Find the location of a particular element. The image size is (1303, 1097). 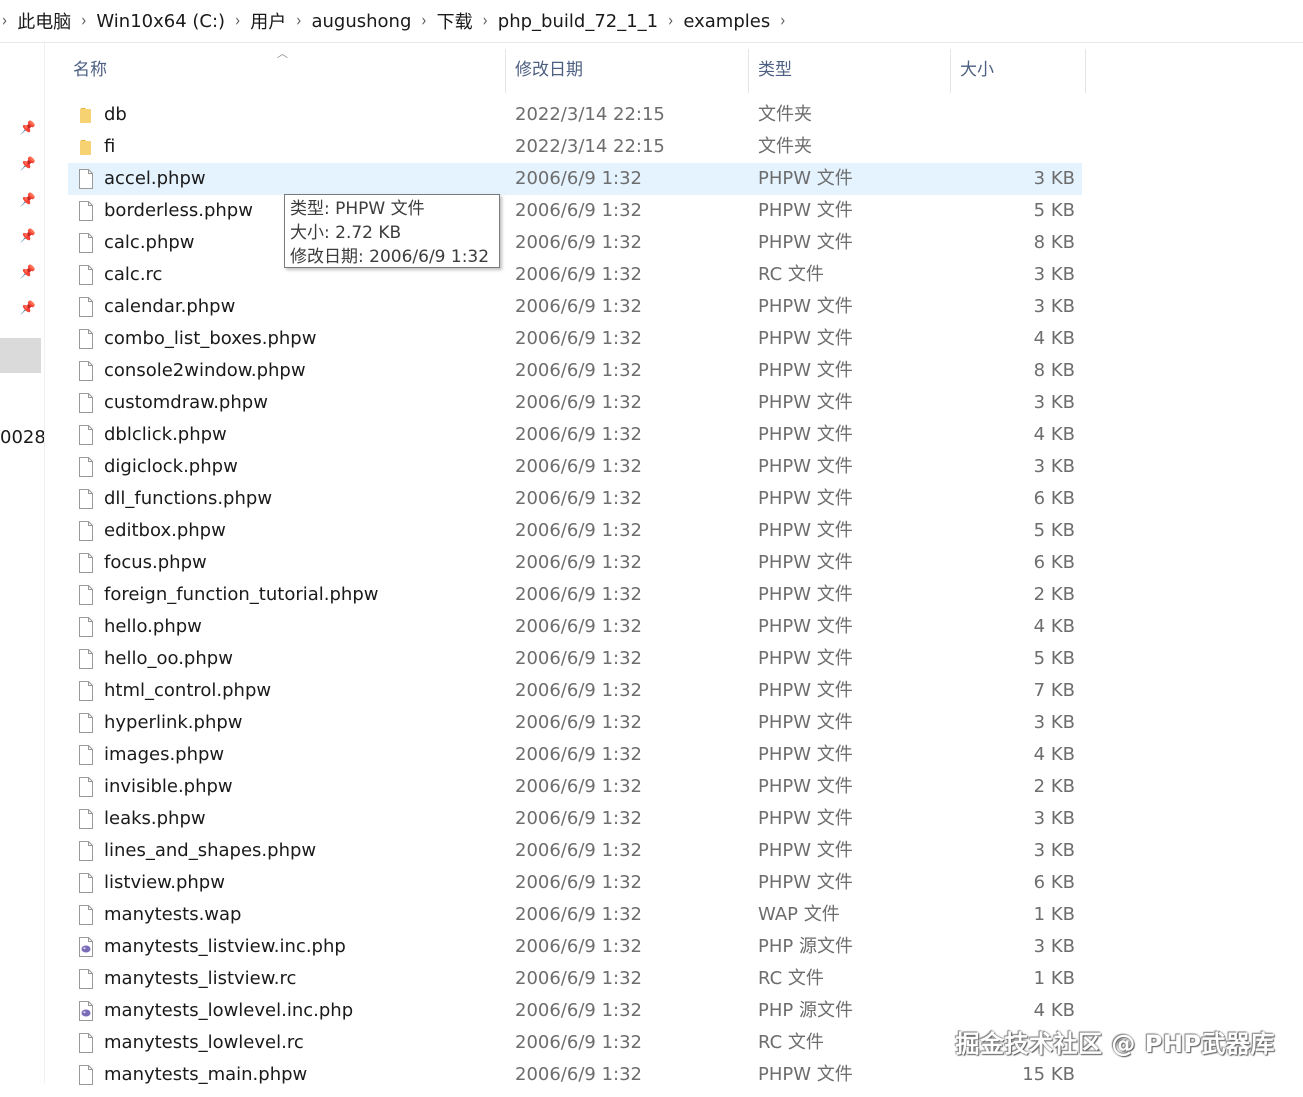

navigation-pane: 📌 📌 📌 📌 📌 📌 0028 is located at coordinates (23, 563).